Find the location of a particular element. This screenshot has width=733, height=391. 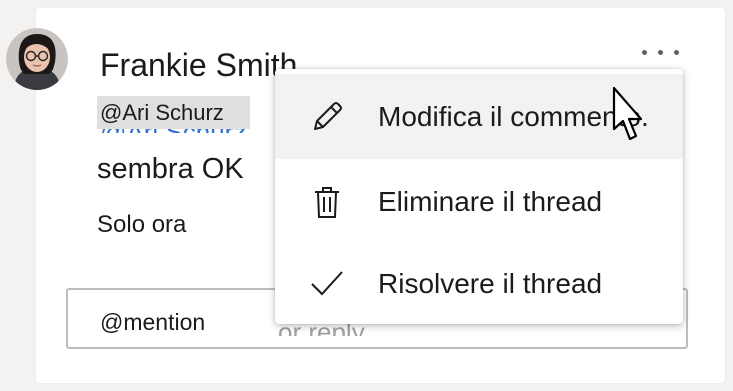

menu-item-label: Eliminare il thread is located at coordinates (490, 201).